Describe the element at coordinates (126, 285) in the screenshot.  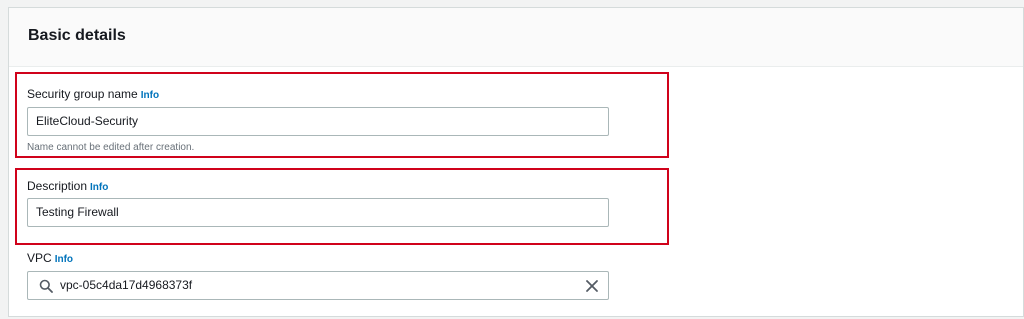
I see `vpc-value: vpc-05c4da17d4968373f` at that location.